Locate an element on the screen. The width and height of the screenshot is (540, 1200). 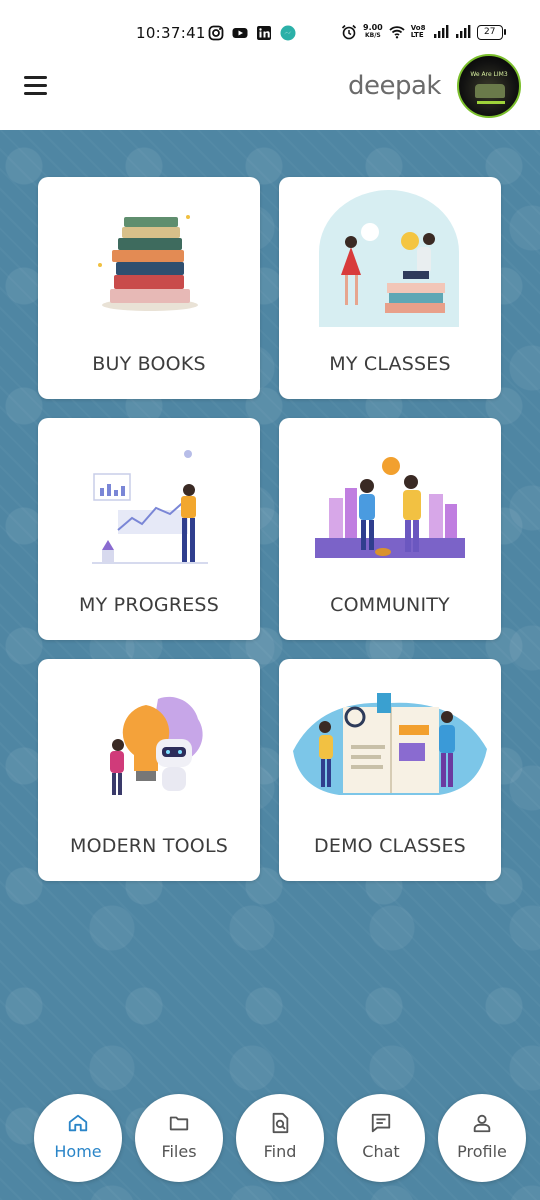
home-icon is located at coordinates (78, 1123).